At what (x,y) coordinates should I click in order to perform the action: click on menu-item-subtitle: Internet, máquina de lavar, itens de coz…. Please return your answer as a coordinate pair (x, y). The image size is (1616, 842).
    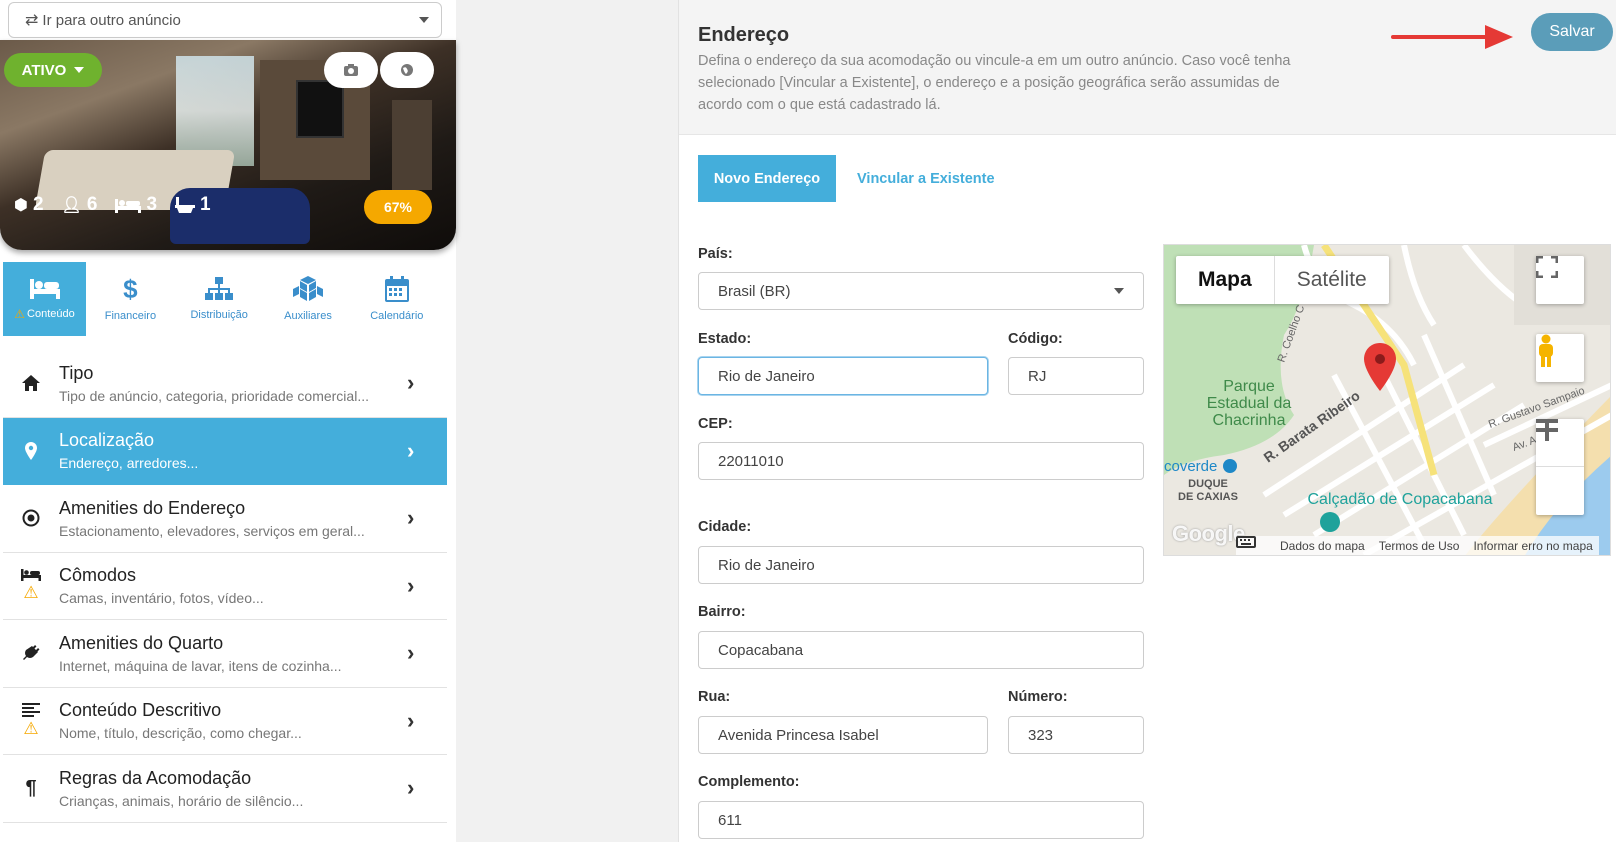
    Looking at the image, I should click on (200, 665).